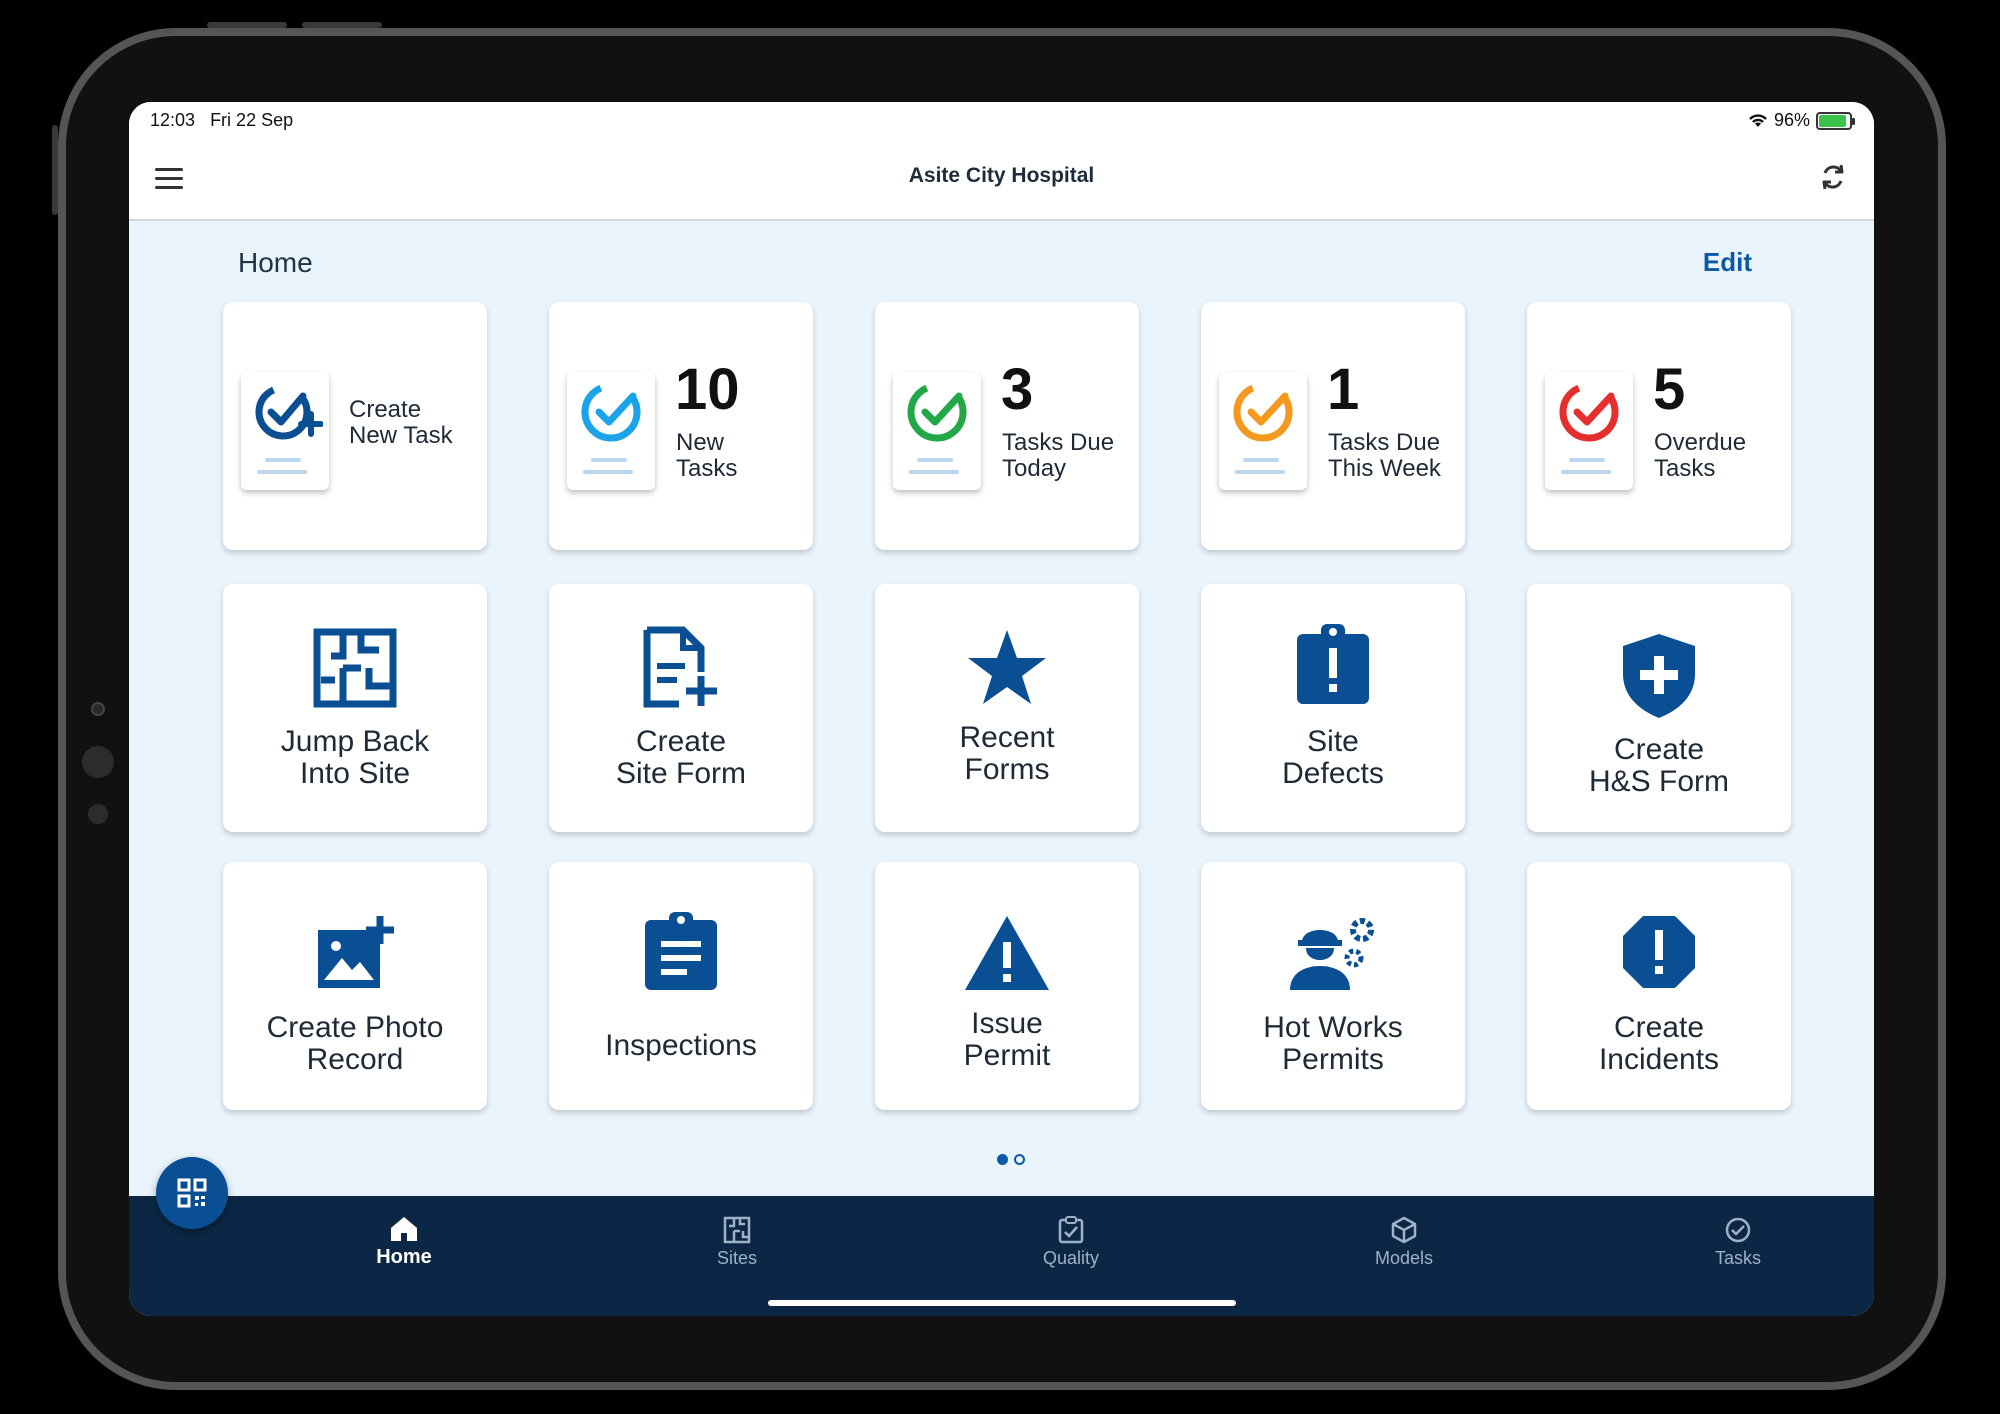  What do you see at coordinates (1404, 1230) in the screenshot?
I see `cube-icon` at bounding box center [1404, 1230].